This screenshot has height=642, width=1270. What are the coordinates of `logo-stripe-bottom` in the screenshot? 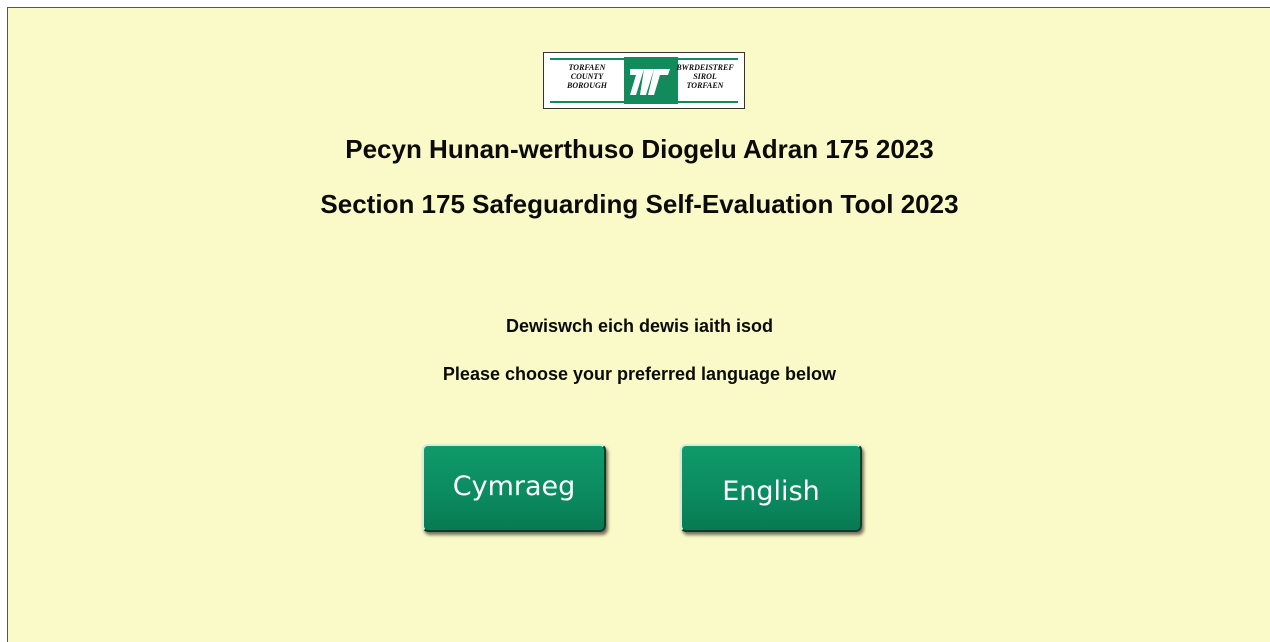 It's located at (644, 102).